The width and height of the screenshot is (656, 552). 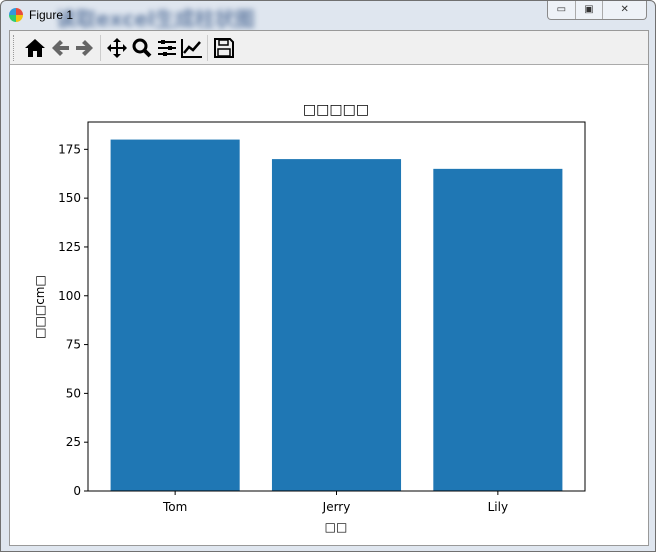 I want to click on y-tick-label: 50, so click(x=73, y=393).